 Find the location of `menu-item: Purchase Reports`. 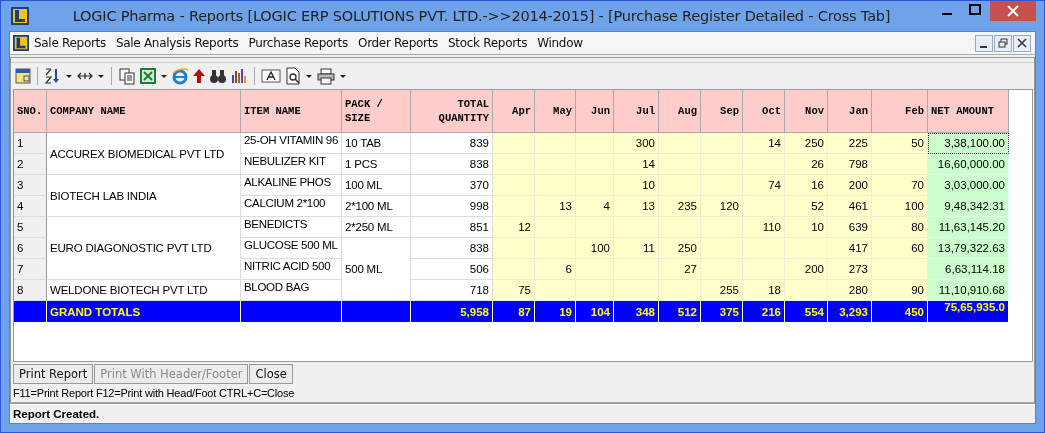

menu-item: Purchase Reports is located at coordinates (298, 43).